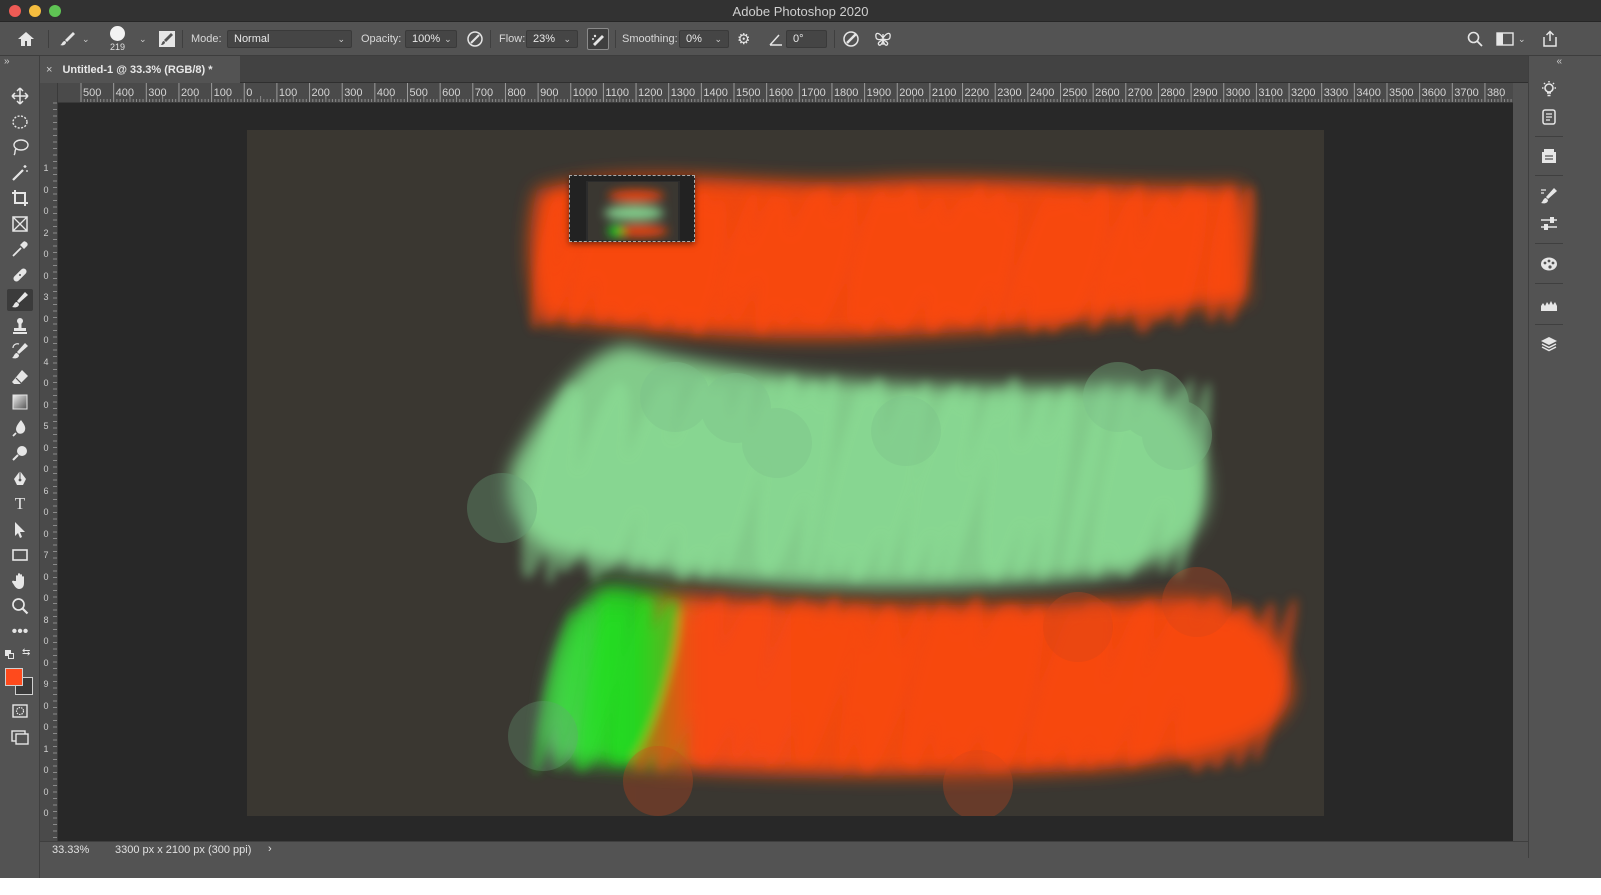  Describe the element at coordinates (9, 654) in the screenshot. I see `default-colors-icon` at that location.